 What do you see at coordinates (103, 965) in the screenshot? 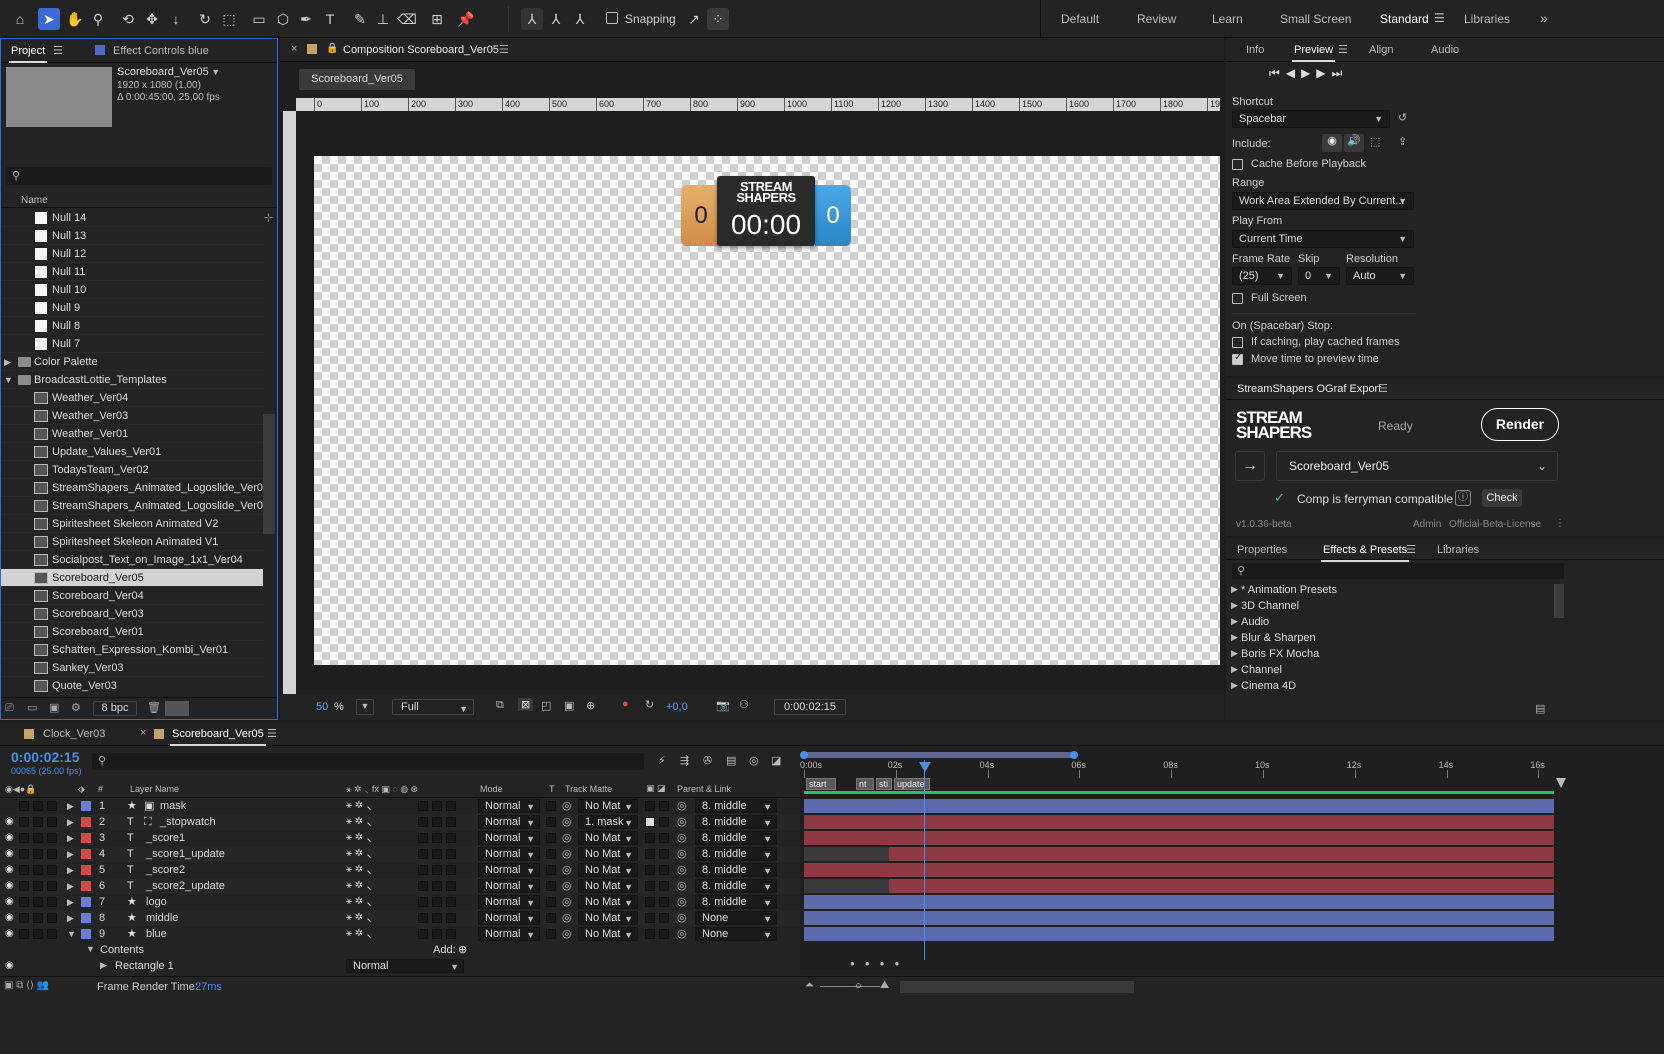
I see `rectangle-expand-icon: ▶` at bounding box center [103, 965].